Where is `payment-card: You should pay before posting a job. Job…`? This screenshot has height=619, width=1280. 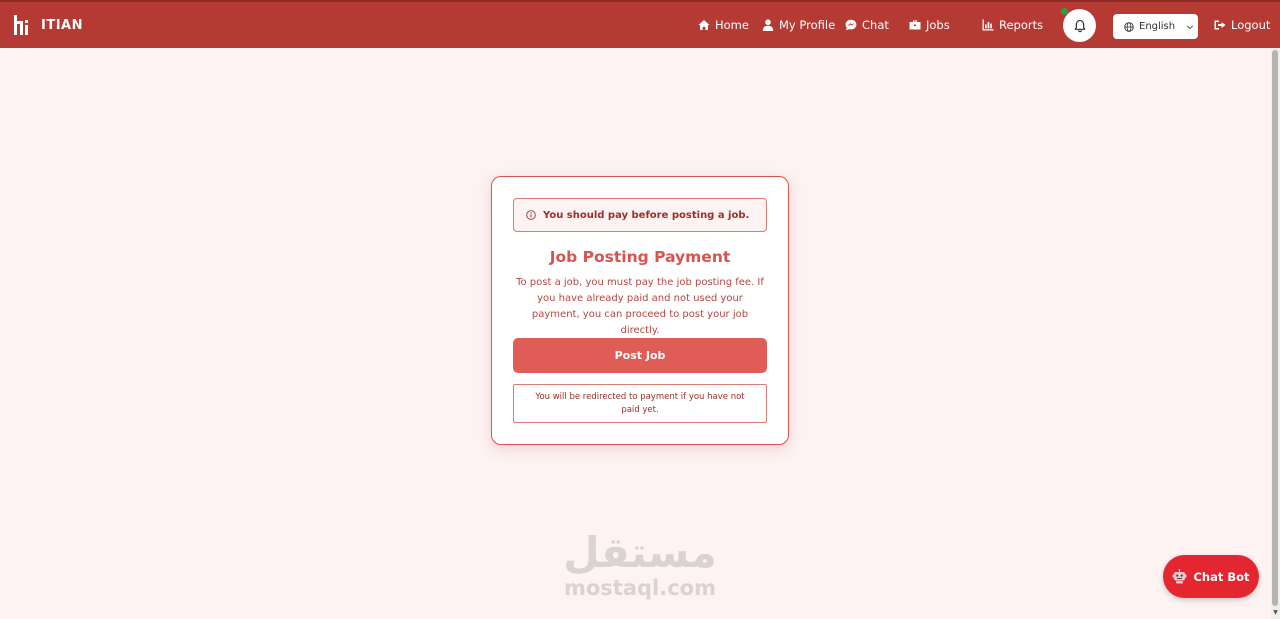 payment-card: You should pay before posting a job. Job… is located at coordinates (640, 310).